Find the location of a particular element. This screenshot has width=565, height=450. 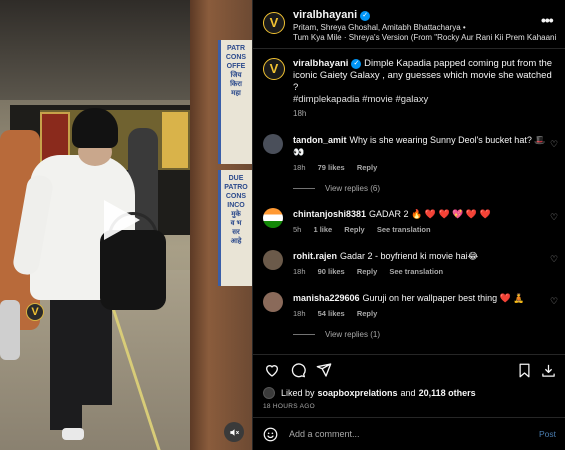

caption-avatar: V is located at coordinates (274, 69).